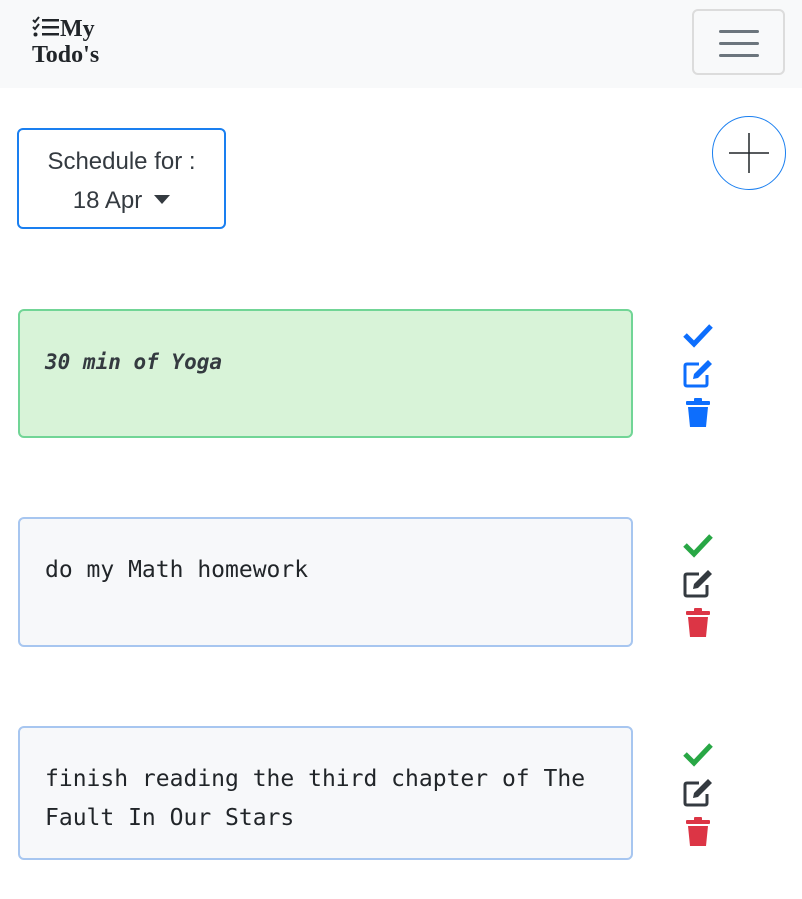  Describe the element at coordinates (325, 373) in the screenshot. I see `todo-item: 30 min of Yoga` at that location.